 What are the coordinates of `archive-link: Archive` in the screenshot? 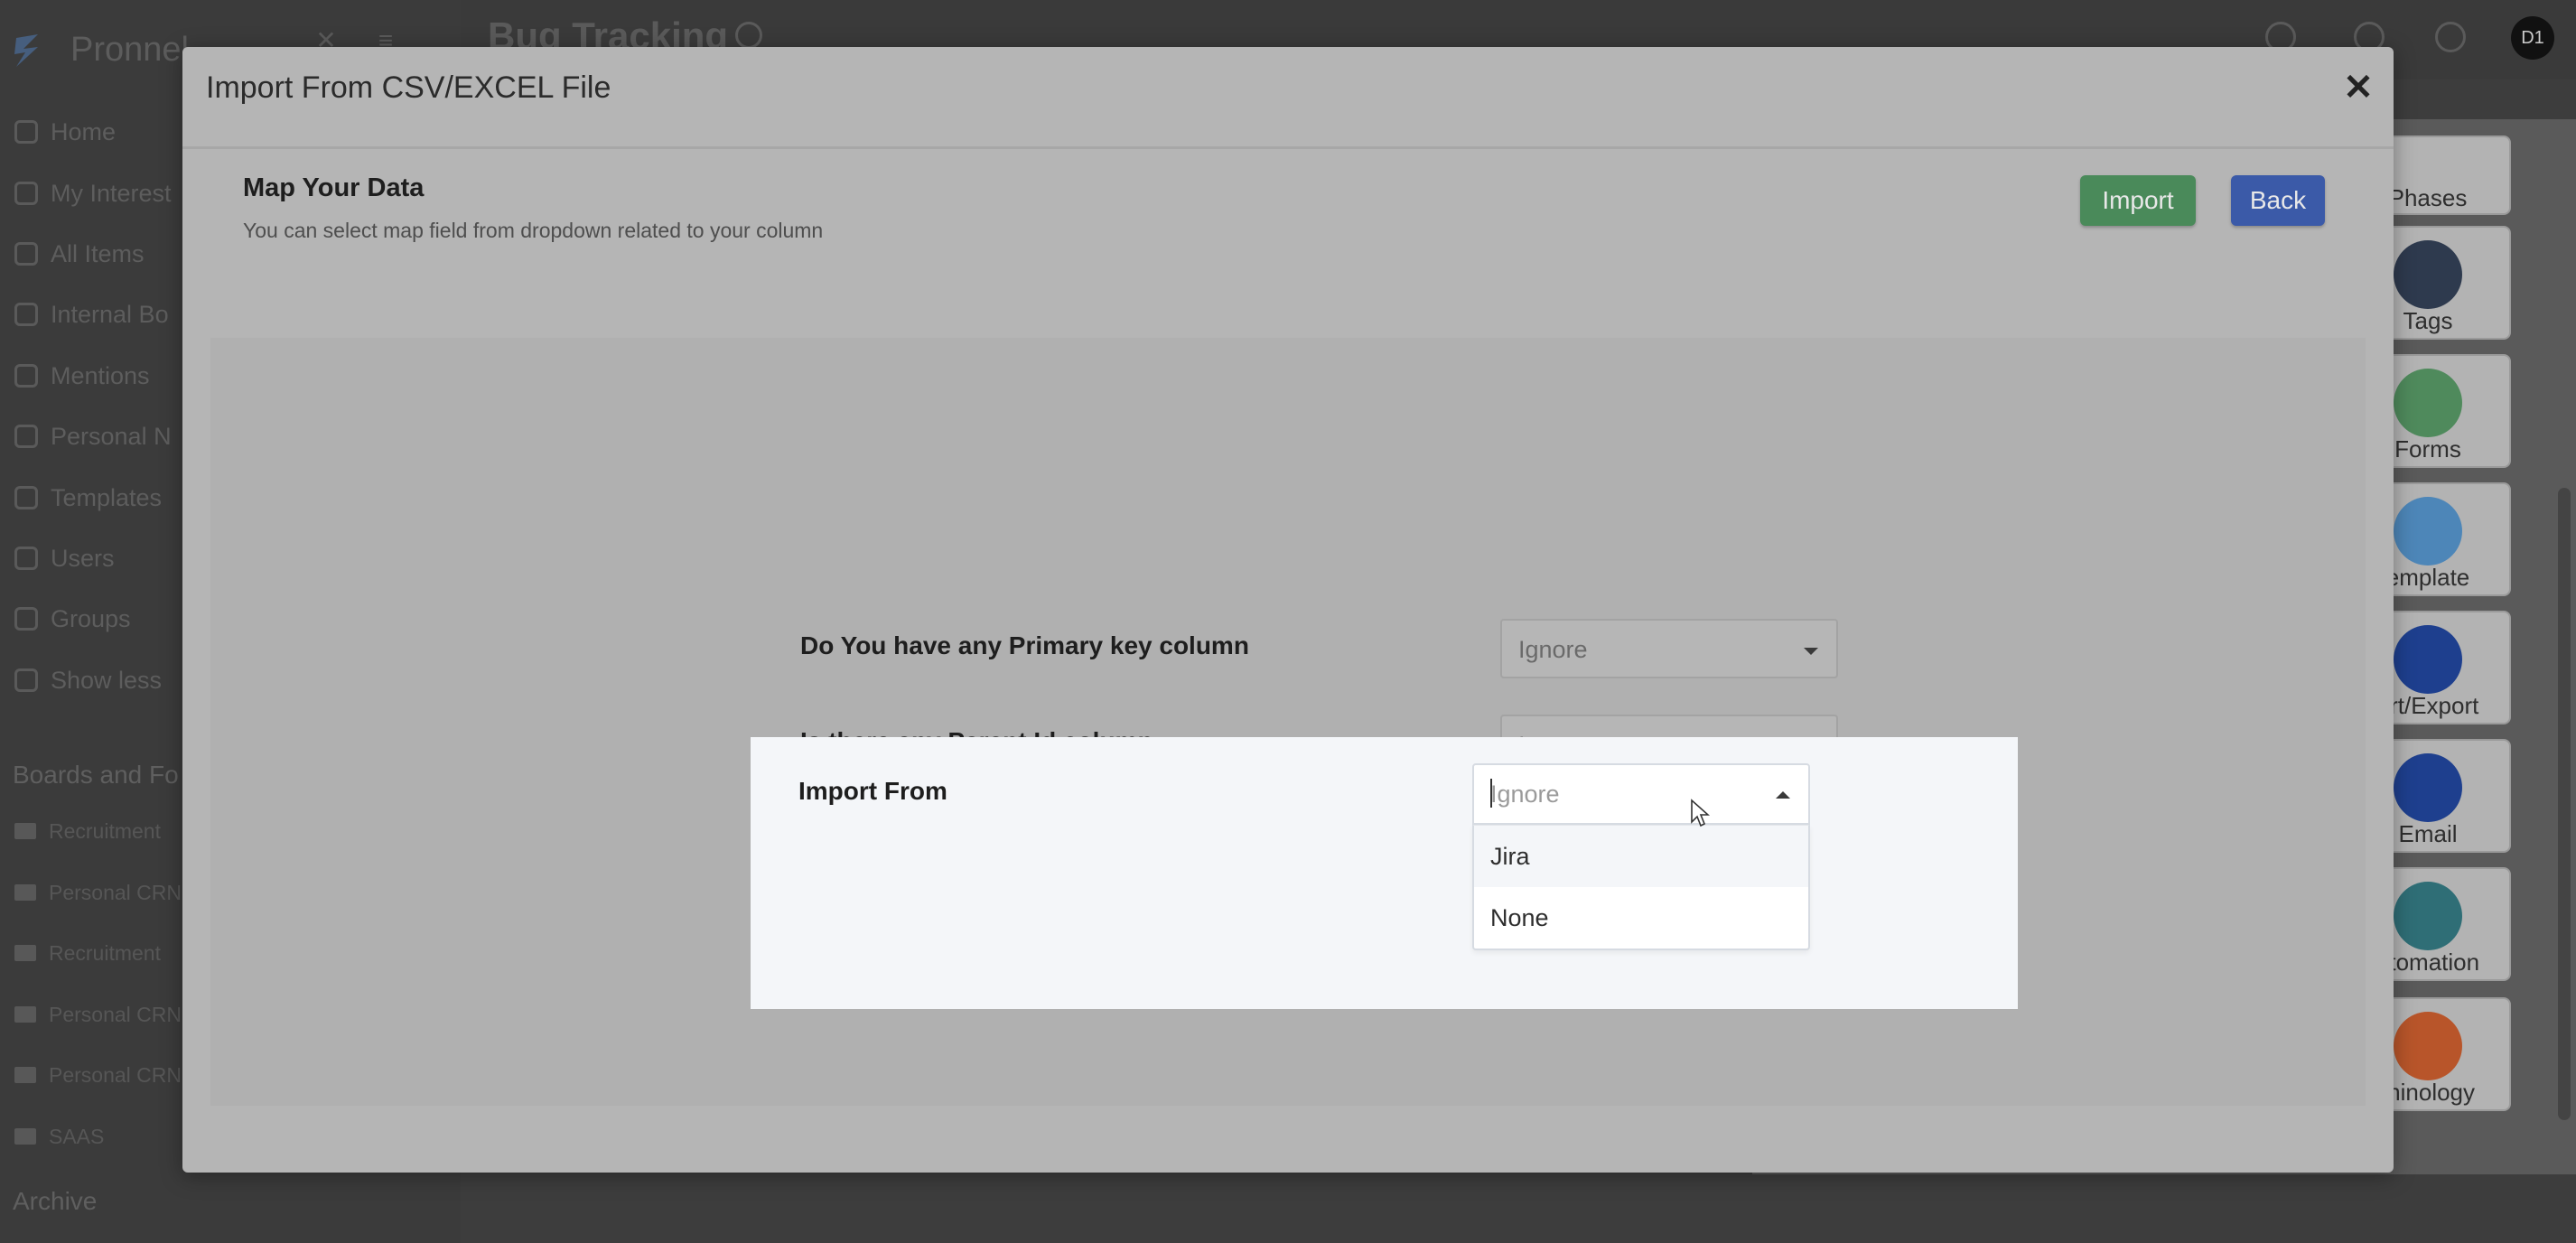 It's located at (55, 1201).